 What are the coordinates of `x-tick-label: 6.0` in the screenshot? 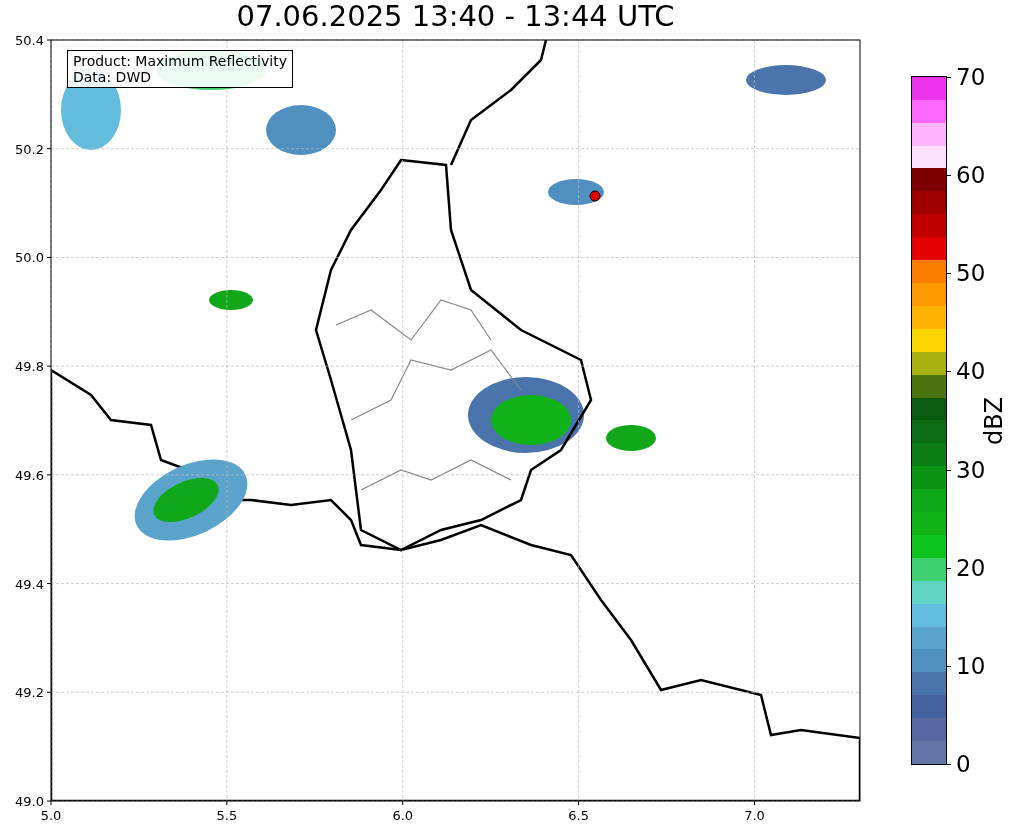 It's located at (403, 815).